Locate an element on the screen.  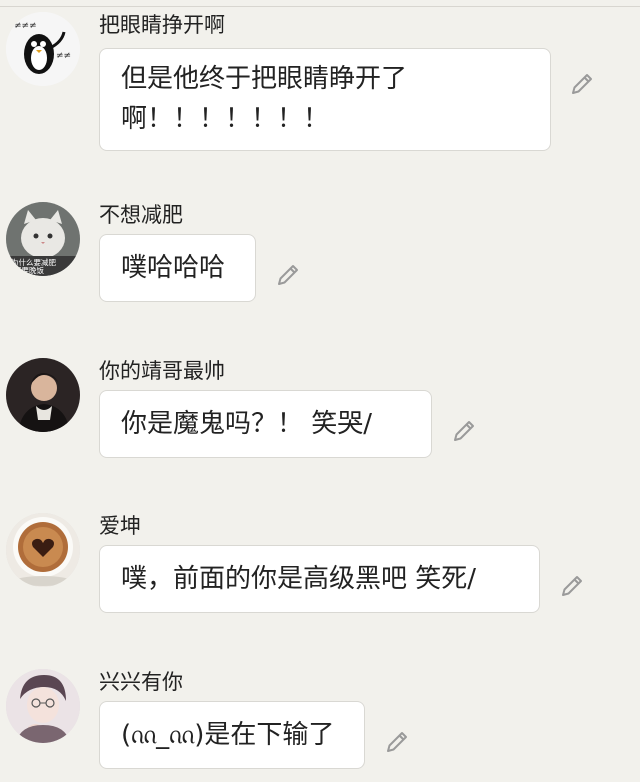
username: 爱坤 is located at coordinates (120, 526).